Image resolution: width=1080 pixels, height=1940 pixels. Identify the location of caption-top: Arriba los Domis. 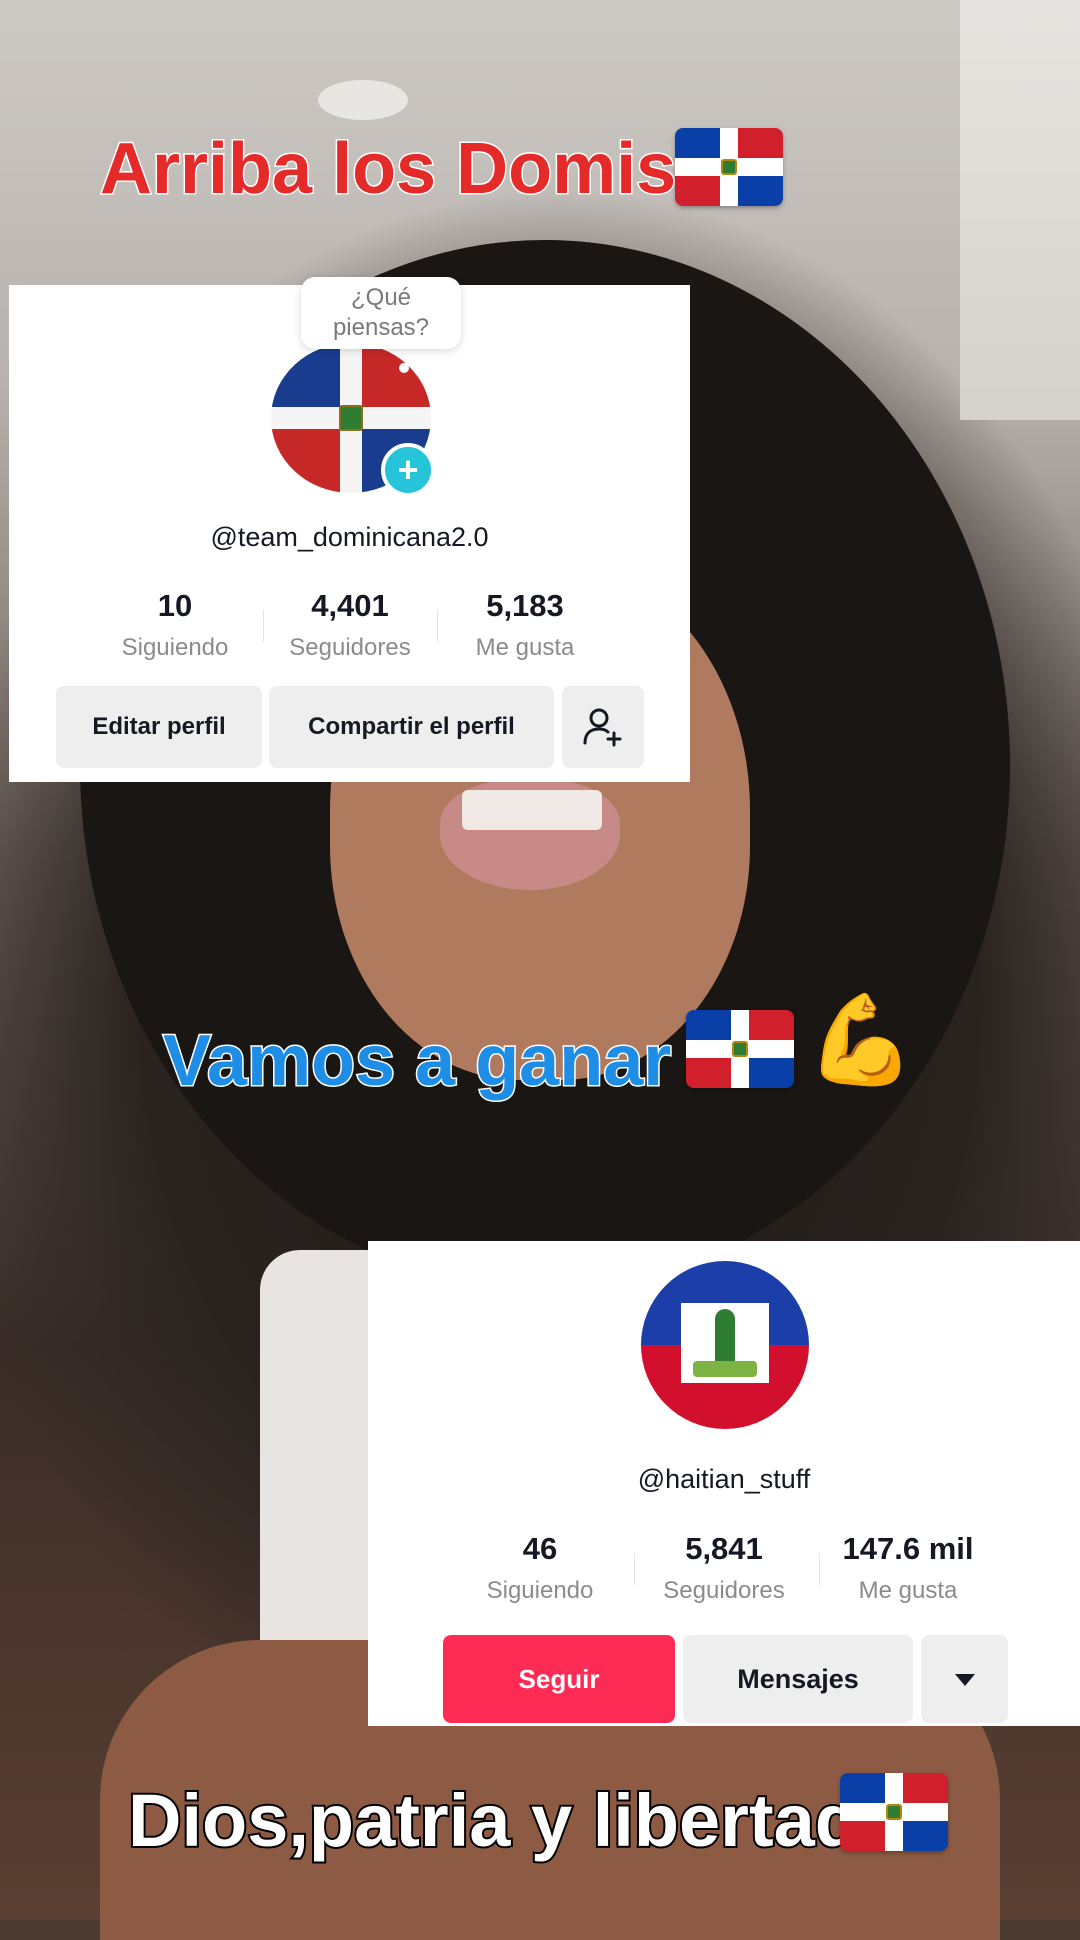
(387, 169).